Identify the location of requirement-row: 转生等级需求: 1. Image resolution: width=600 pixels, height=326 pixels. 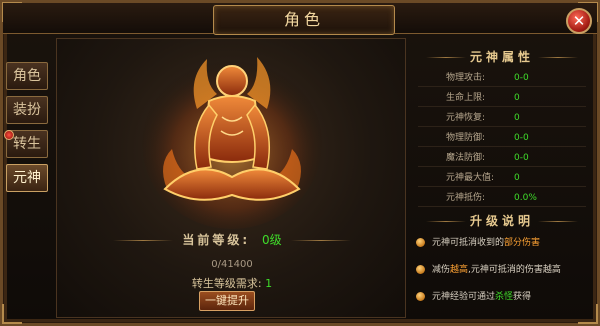
(232, 283).